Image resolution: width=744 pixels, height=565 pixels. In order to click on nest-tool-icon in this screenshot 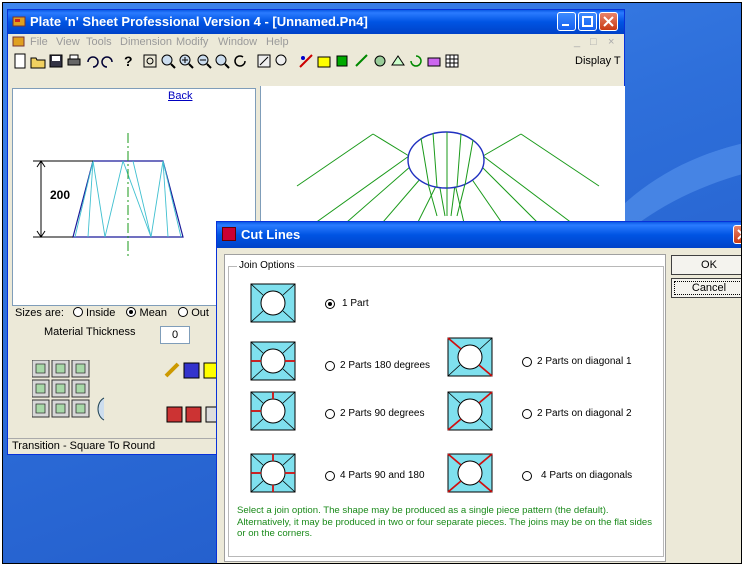, I will do `click(398, 61)`.